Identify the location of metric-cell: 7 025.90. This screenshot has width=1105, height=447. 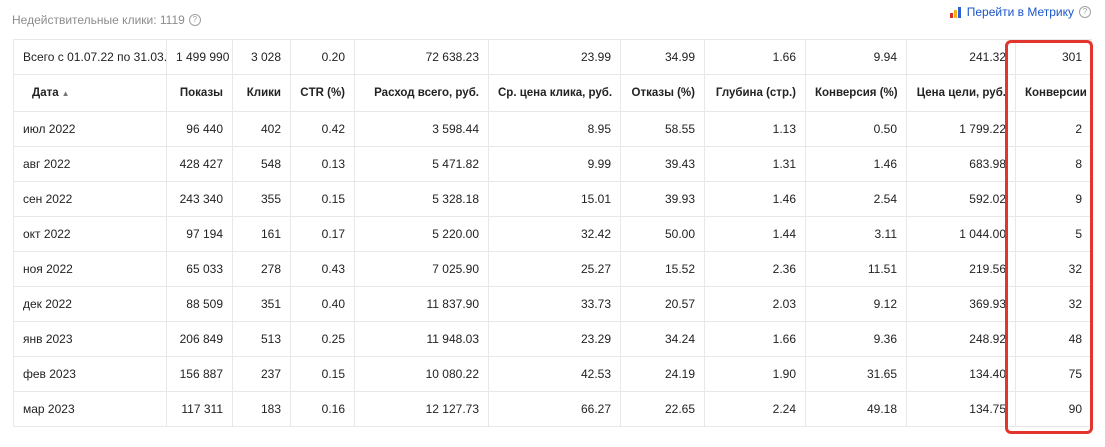
(421, 269).